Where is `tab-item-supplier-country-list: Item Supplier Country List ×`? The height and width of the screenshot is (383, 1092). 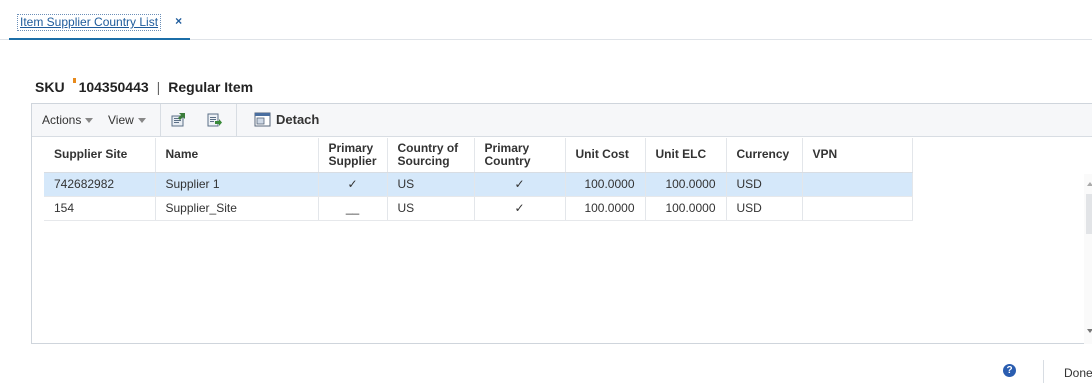 tab-item-supplier-country-list: Item Supplier Country List × is located at coordinates (100, 27).